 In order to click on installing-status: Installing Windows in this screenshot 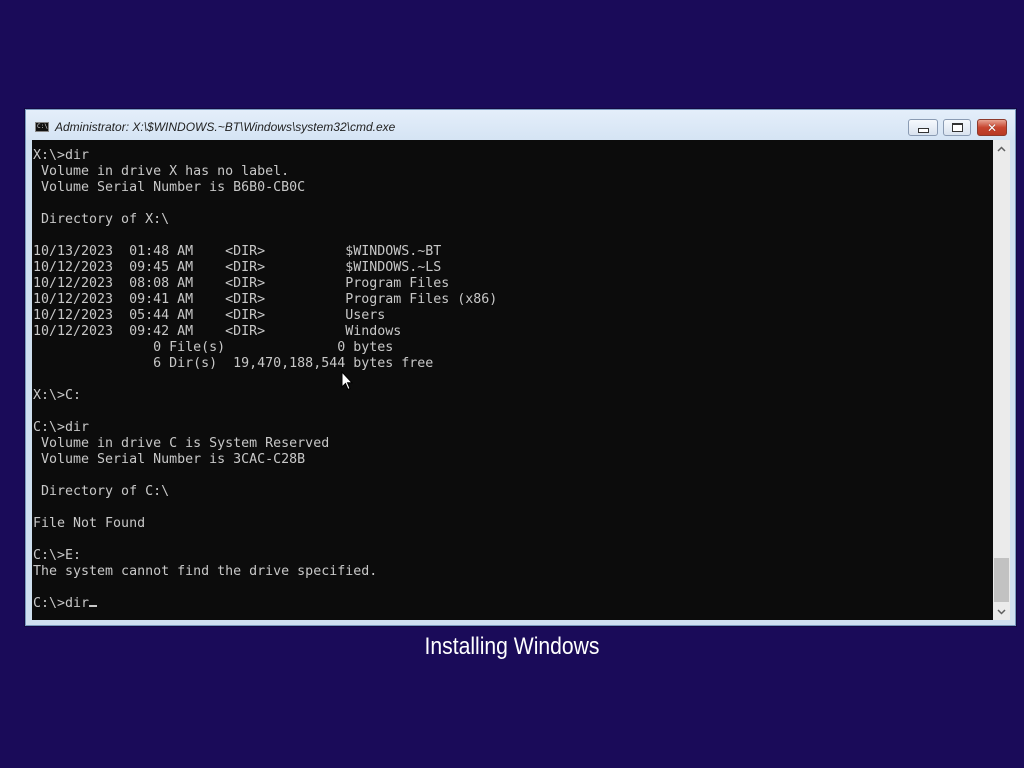, I will do `click(512, 646)`.